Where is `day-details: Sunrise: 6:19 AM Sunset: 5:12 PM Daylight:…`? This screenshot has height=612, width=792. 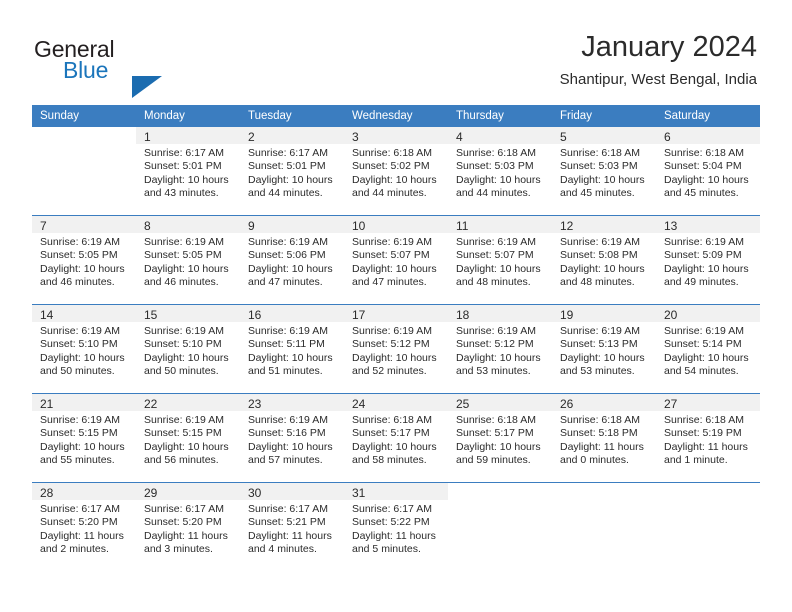
day-details: Sunrise: 6:19 AM Sunset: 5:12 PM Daylight:… is located at coordinates (500, 350).